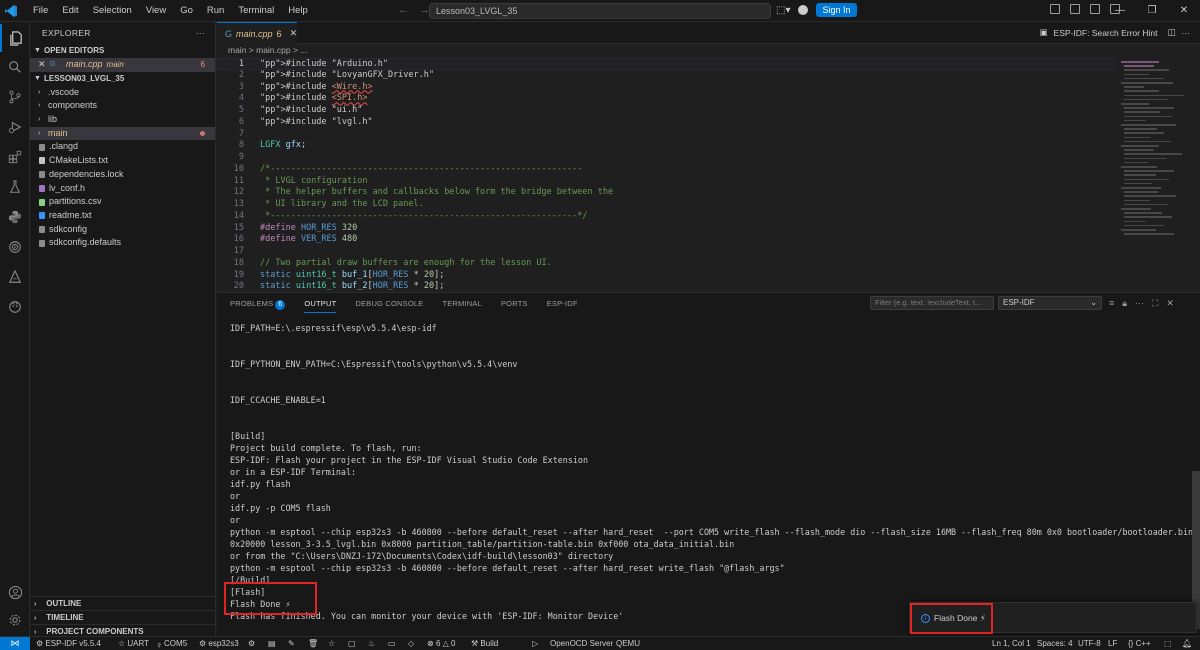 This screenshot has width=1200, height=650. I want to click on output-channel-select: ESP-IDF ⌄, so click(1050, 303).